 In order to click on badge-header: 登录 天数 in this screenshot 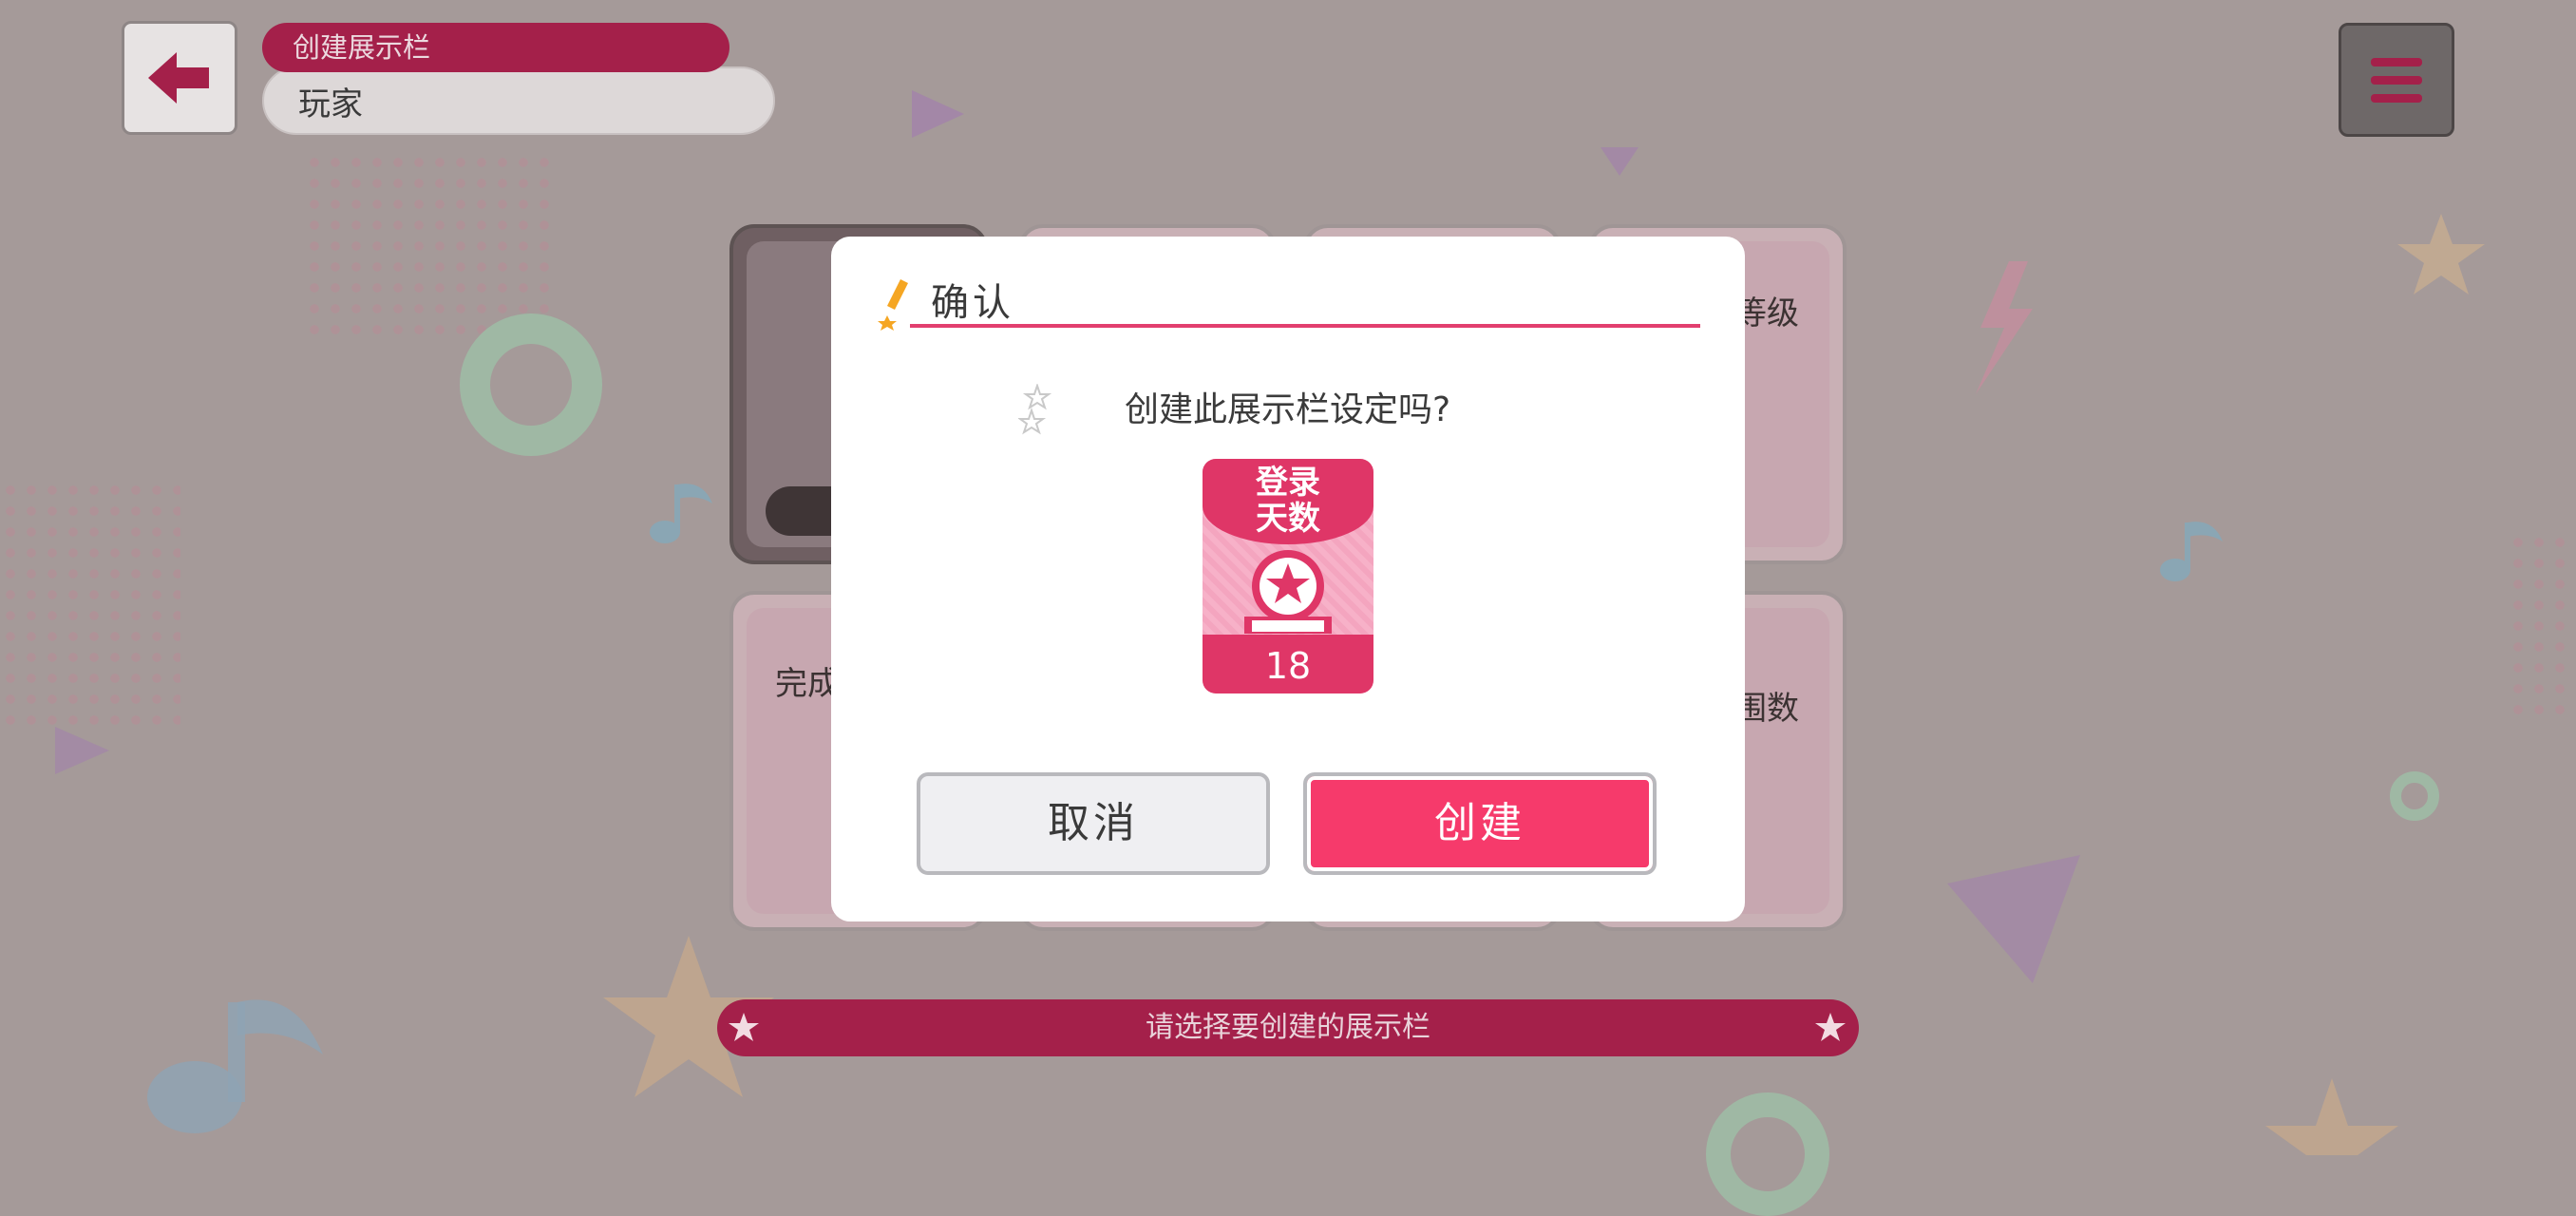, I will do `click(1288, 501)`.